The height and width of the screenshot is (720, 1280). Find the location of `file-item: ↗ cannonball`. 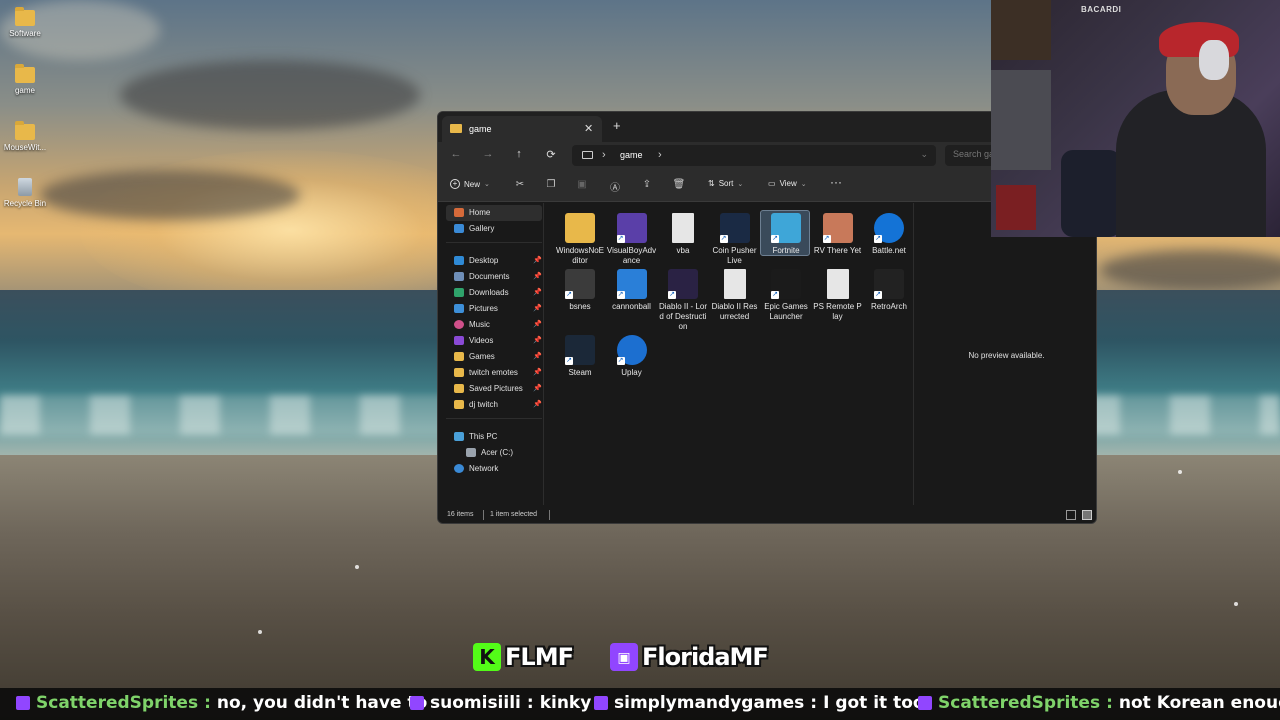

file-item: ↗ cannonball is located at coordinates (632, 290).